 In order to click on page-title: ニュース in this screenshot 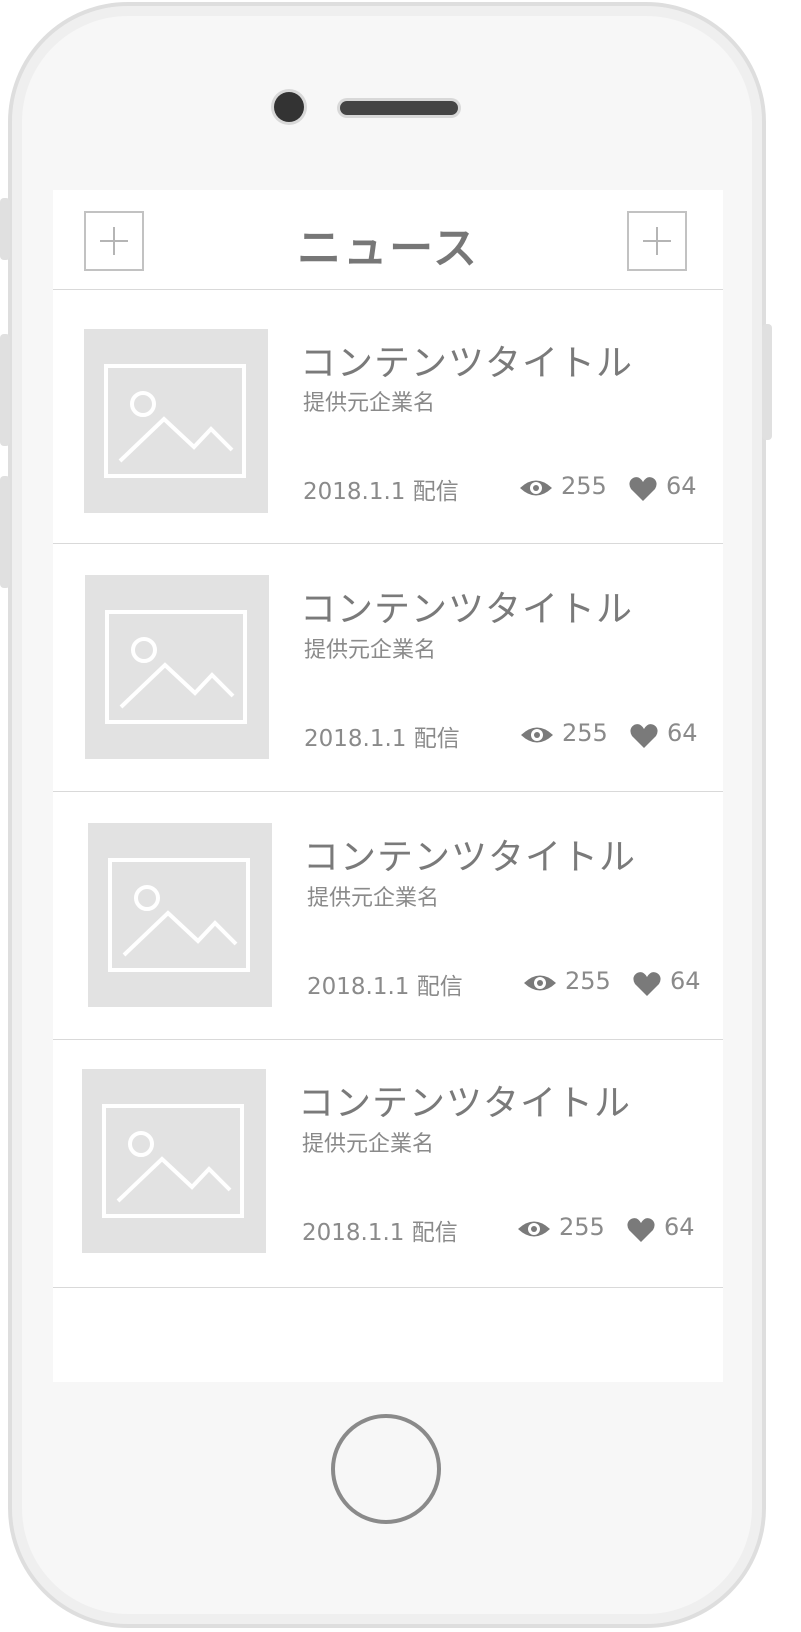, I will do `click(388, 248)`.